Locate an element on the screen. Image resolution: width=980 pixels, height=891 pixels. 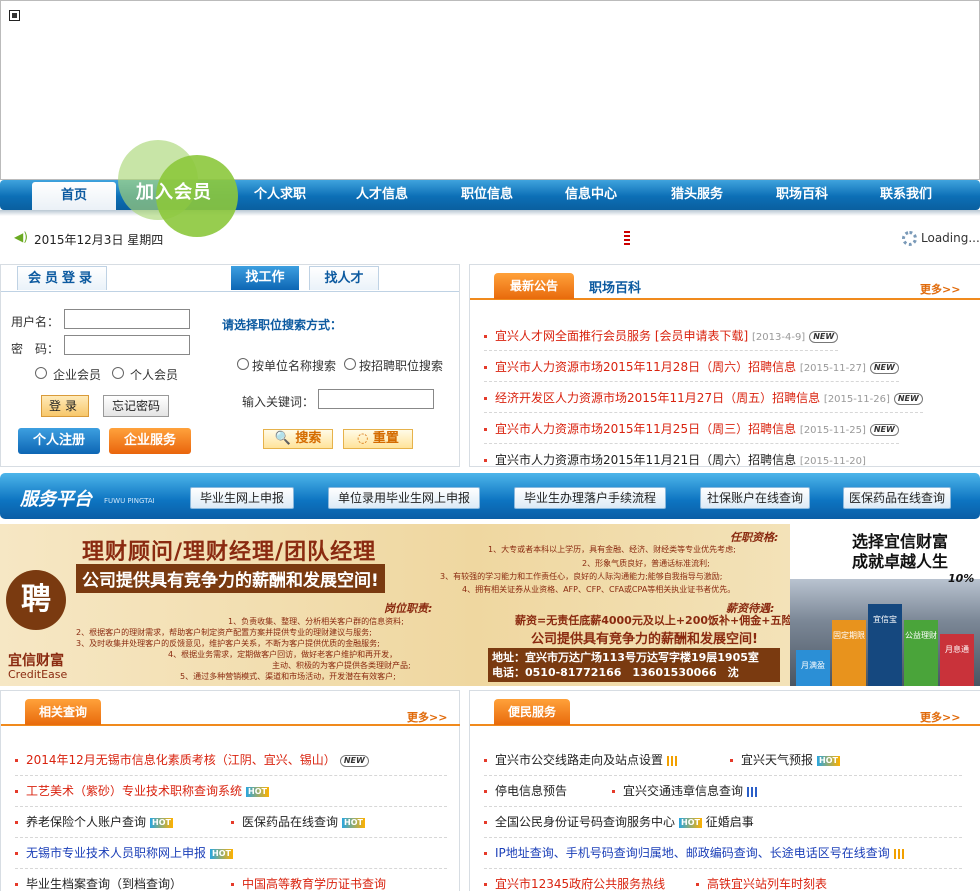
query-link: 无锡市专业技术人员职称网上申报 is located at coordinates (116, 853).